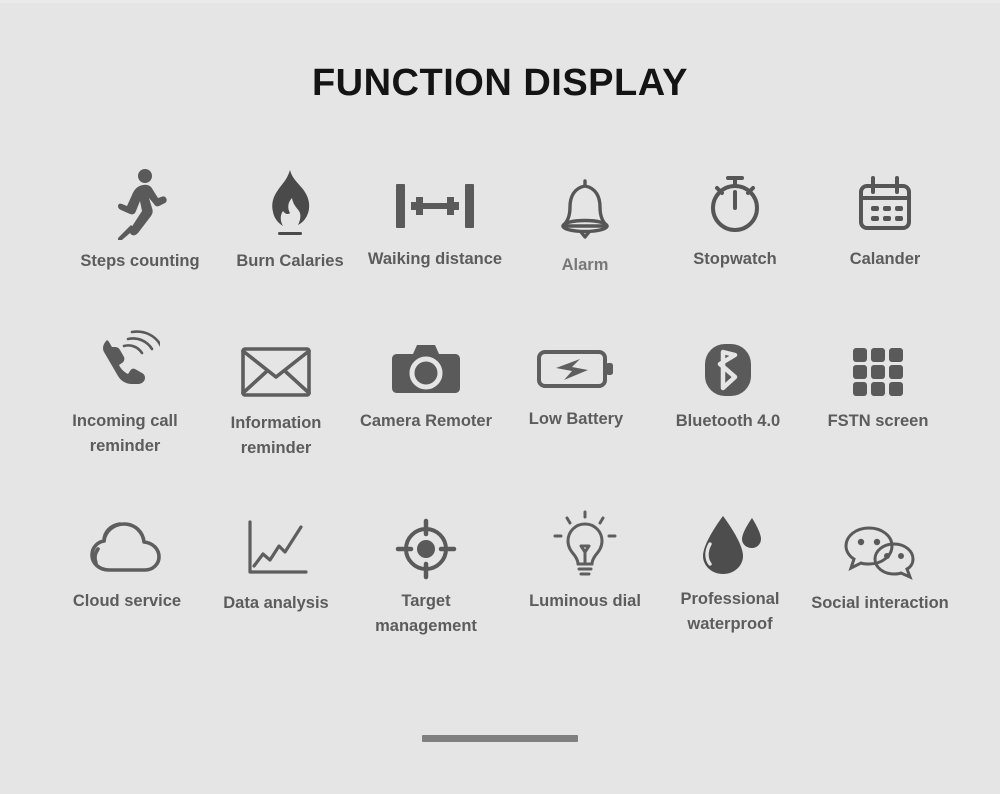 Image resolution: width=1000 pixels, height=794 pixels. What do you see at coordinates (500, 1) in the screenshot?
I see `top-edge-strip` at bounding box center [500, 1].